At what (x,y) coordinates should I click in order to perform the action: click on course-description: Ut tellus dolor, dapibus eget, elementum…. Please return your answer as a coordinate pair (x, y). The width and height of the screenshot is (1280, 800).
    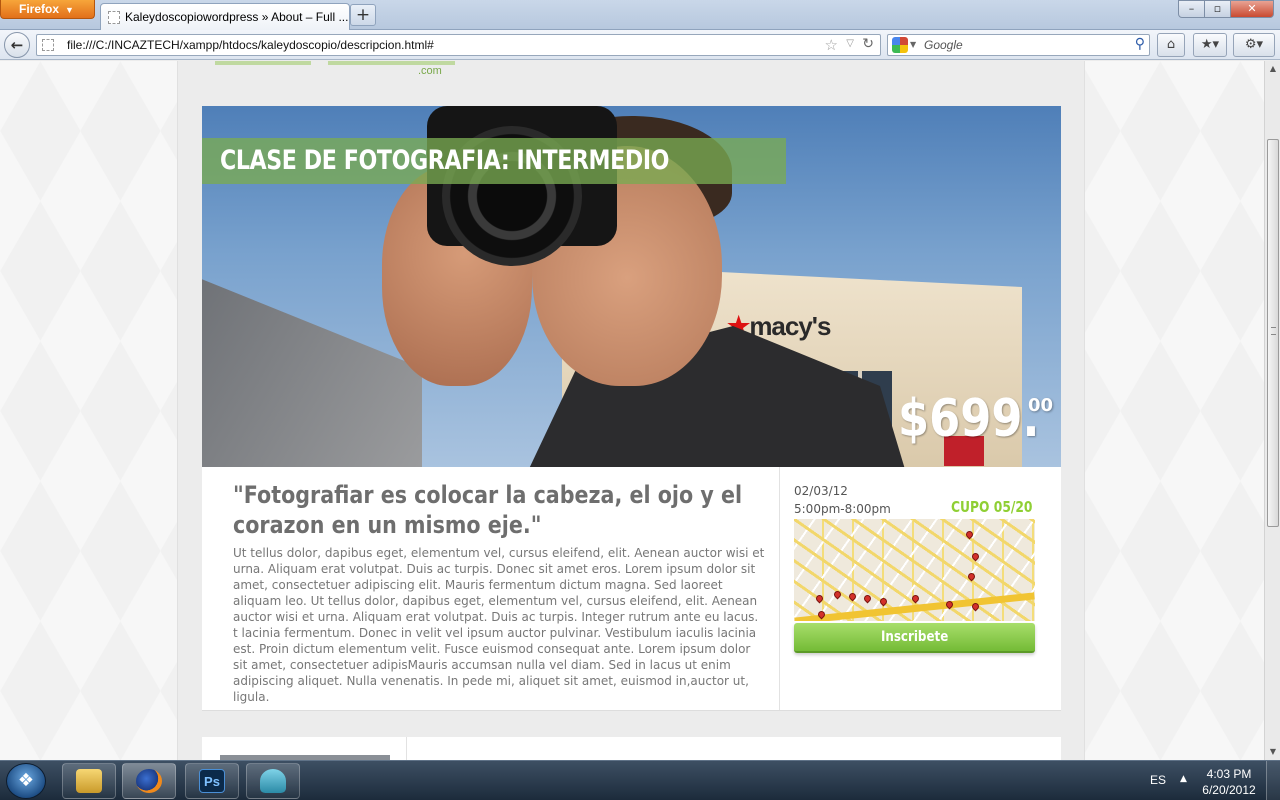
    Looking at the image, I should click on (500, 625).